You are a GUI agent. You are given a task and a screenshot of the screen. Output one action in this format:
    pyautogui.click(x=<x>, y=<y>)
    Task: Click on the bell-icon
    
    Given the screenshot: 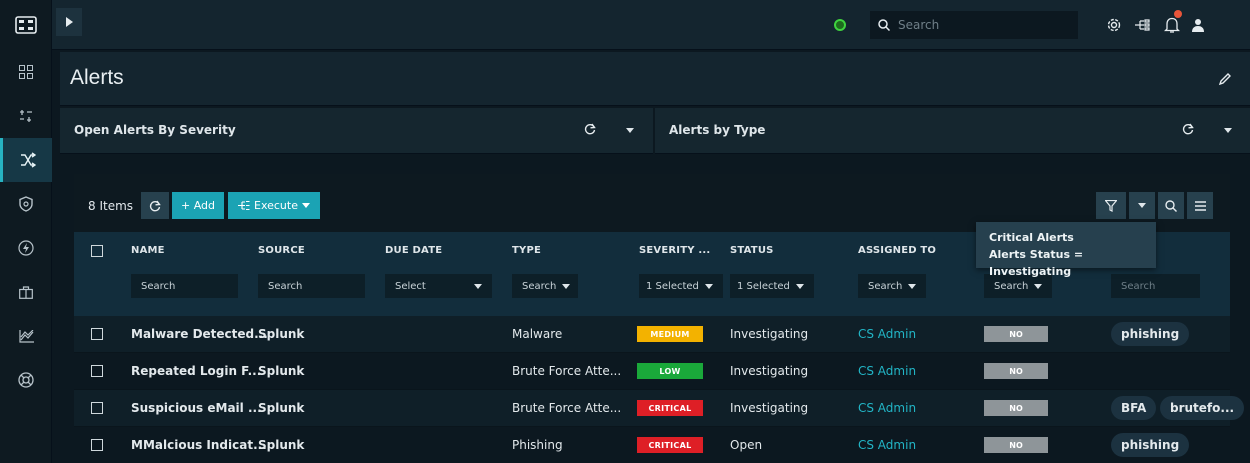 What is the action you would take?
    pyautogui.click(x=1172, y=25)
    